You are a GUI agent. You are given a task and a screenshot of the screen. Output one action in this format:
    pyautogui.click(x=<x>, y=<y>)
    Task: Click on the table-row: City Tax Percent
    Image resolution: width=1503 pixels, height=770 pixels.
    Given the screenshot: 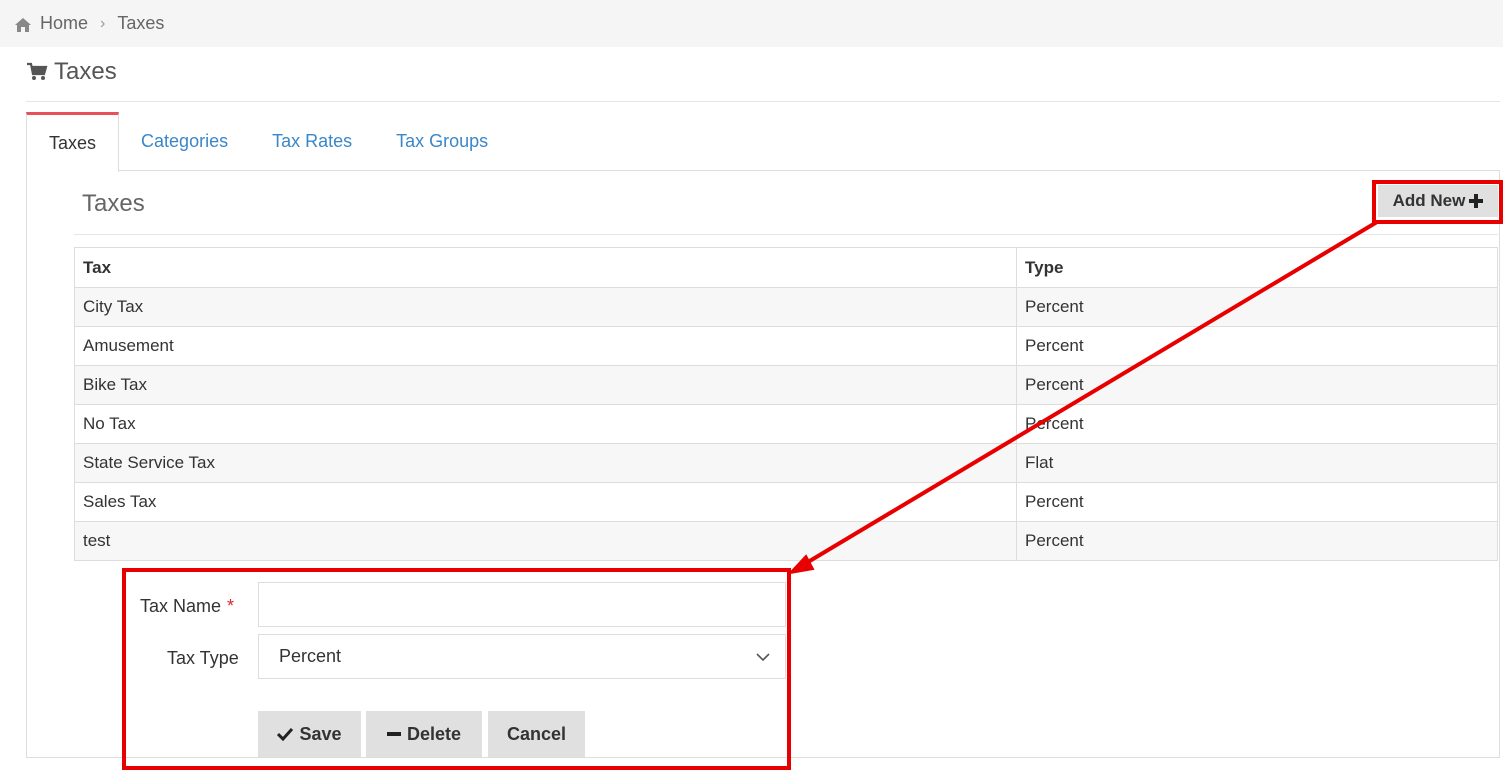 What is the action you would take?
    pyautogui.click(x=786, y=307)
    